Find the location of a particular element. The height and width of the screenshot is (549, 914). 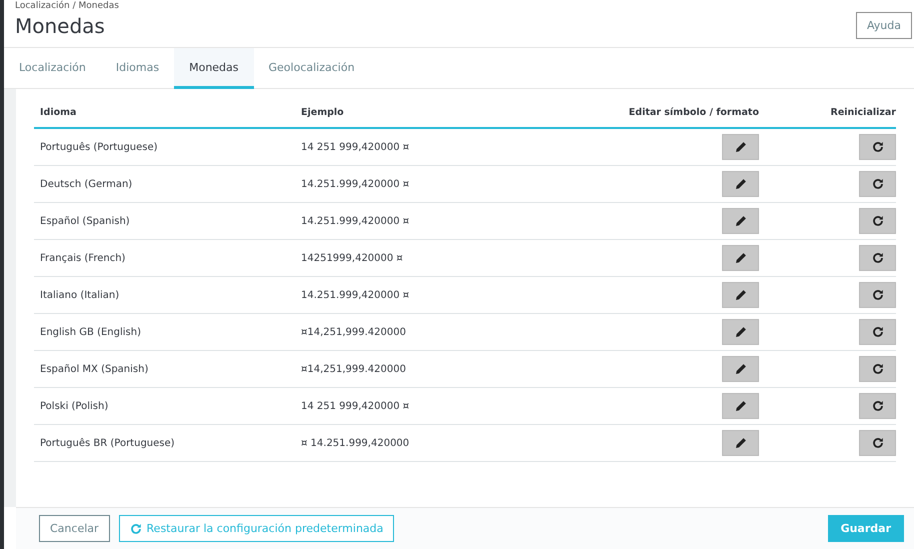

save-button: Guardar is located at coordinates (866, 528).